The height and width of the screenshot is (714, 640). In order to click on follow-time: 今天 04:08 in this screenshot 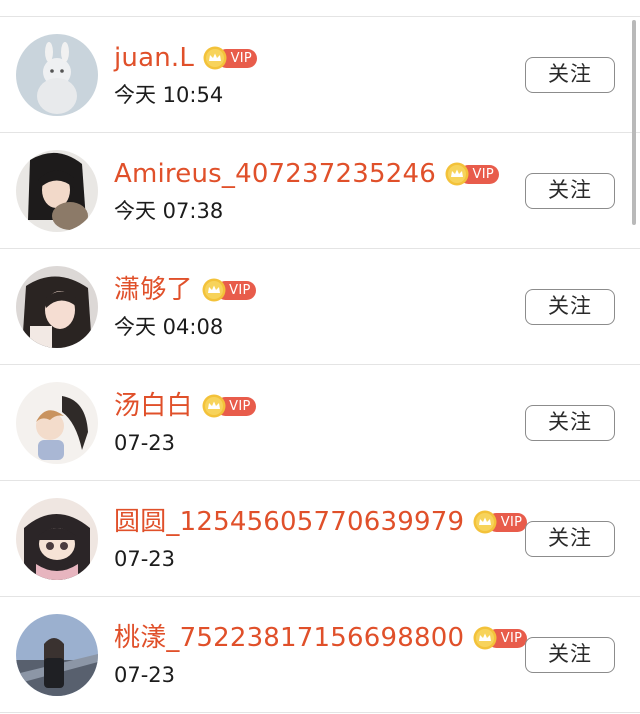, I will do `click(169, 327)`.